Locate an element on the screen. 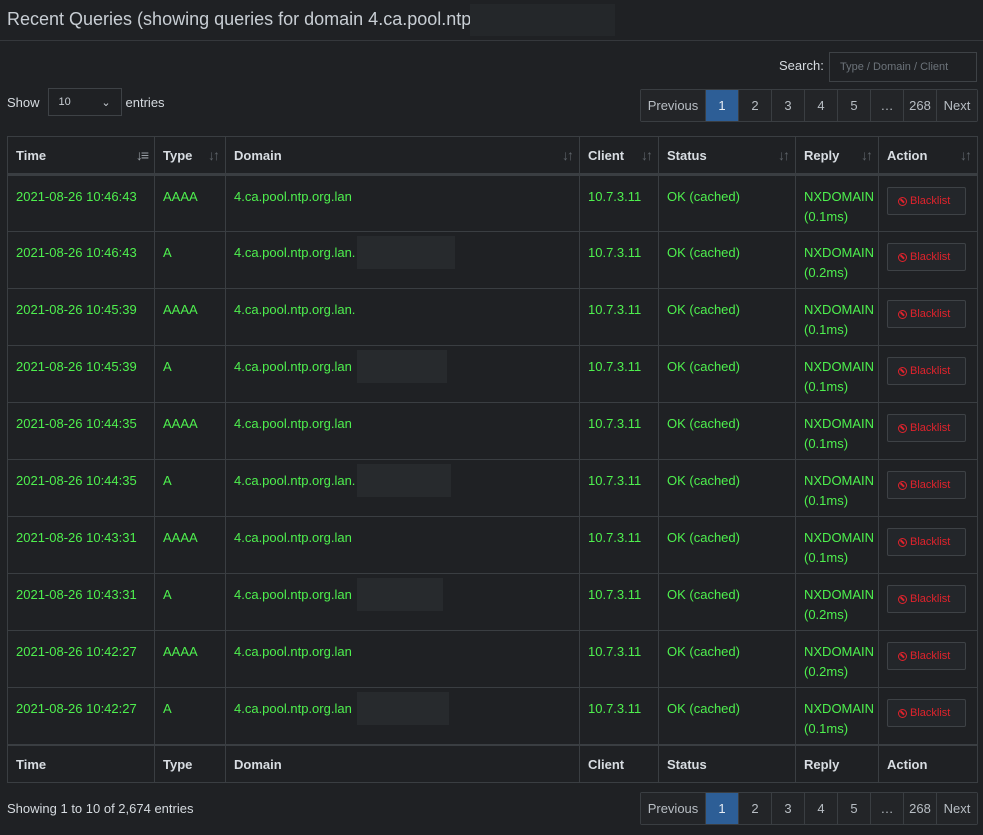 The image size is (983, 835). bottom-page-button: 268 is located at coordinates (920, 808).